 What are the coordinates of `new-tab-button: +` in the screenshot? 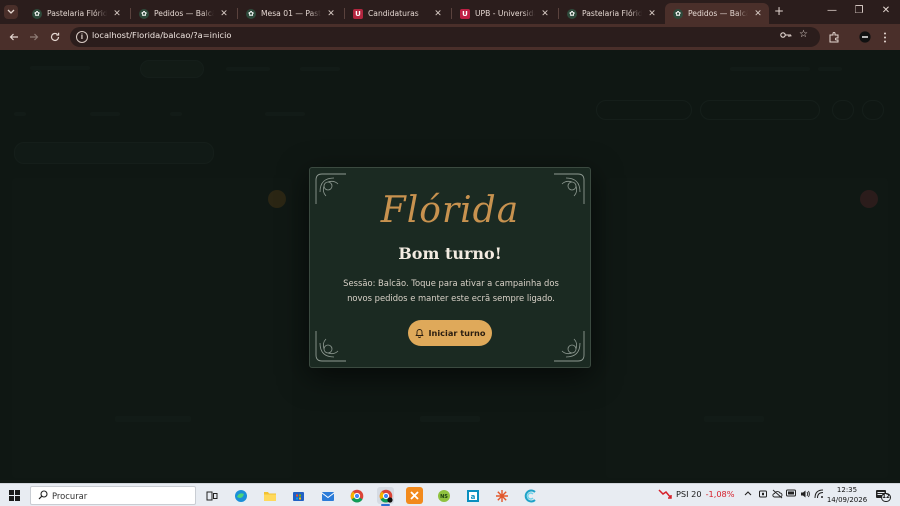 It's located at (779, 11).